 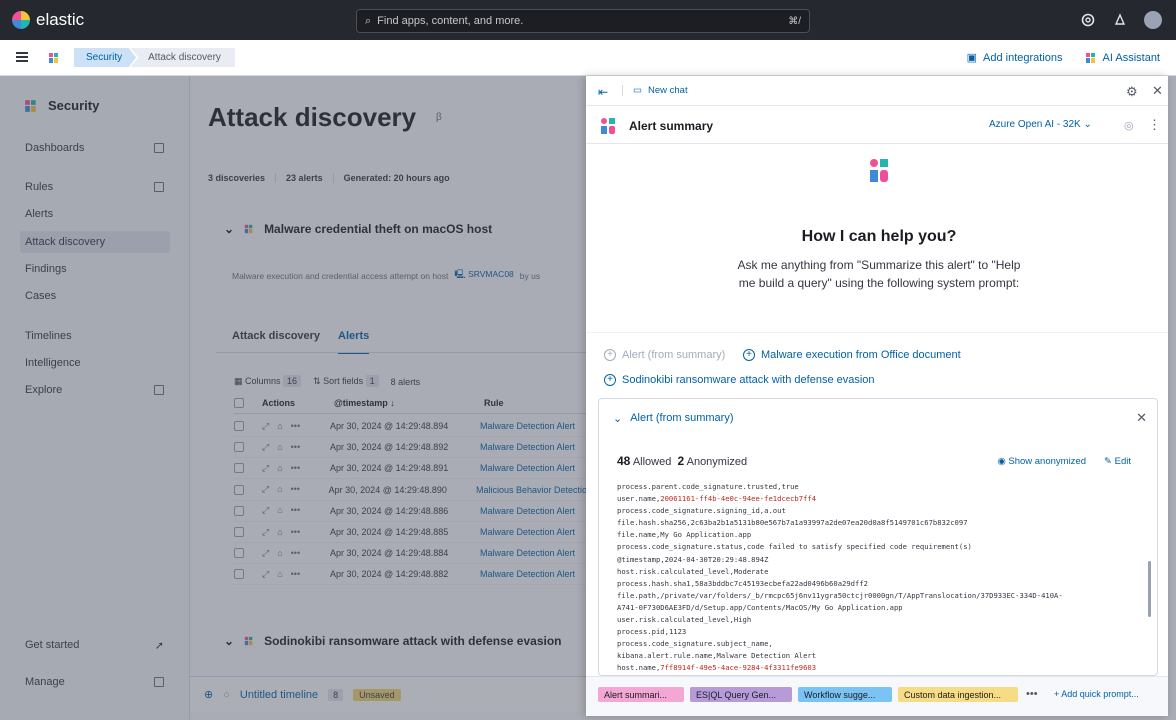 What do you see at coordinates (603, 92) in the screenshot?
I see `collapse-icon: ⇤` at bounding box center [603, 92].